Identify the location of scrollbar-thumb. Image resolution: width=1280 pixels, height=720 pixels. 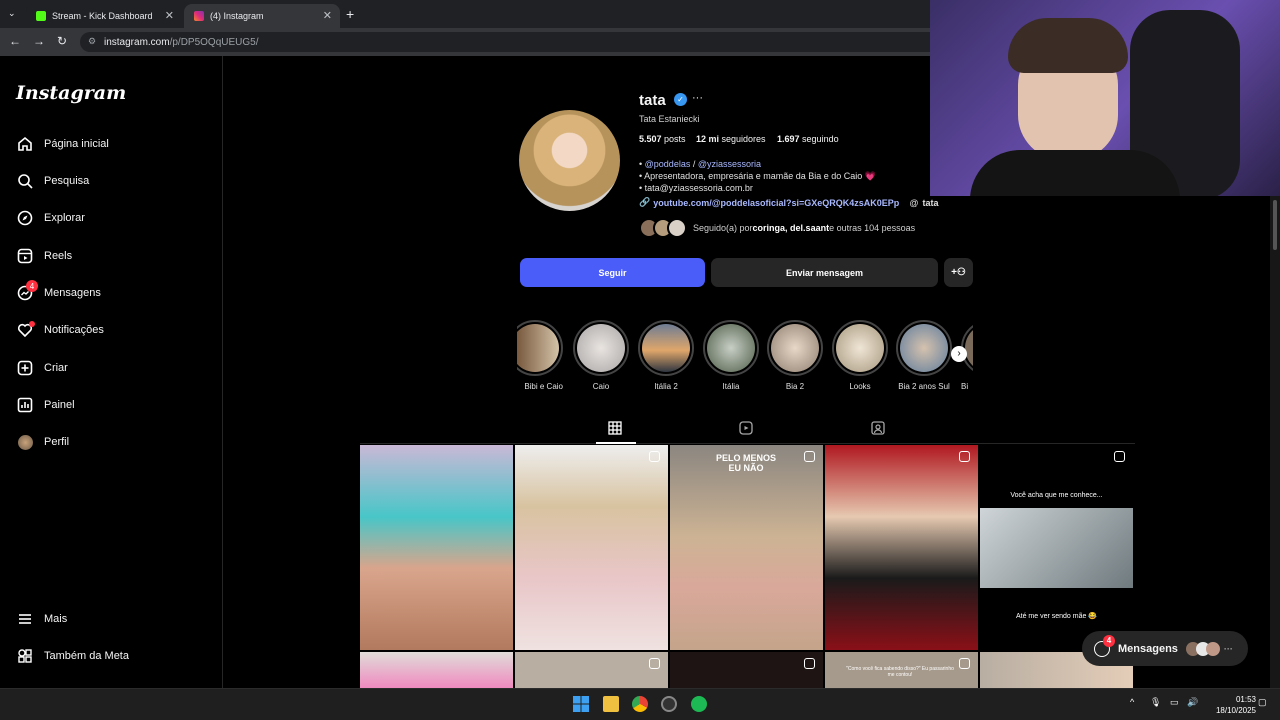
(1275, 225).